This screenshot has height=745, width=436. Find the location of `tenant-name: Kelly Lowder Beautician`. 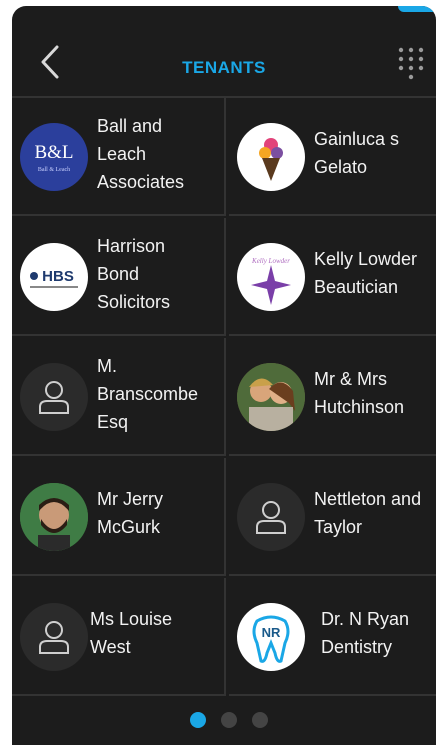

tenant-name: Kelly Lowder Beautician is located at coordinates (366, 273).